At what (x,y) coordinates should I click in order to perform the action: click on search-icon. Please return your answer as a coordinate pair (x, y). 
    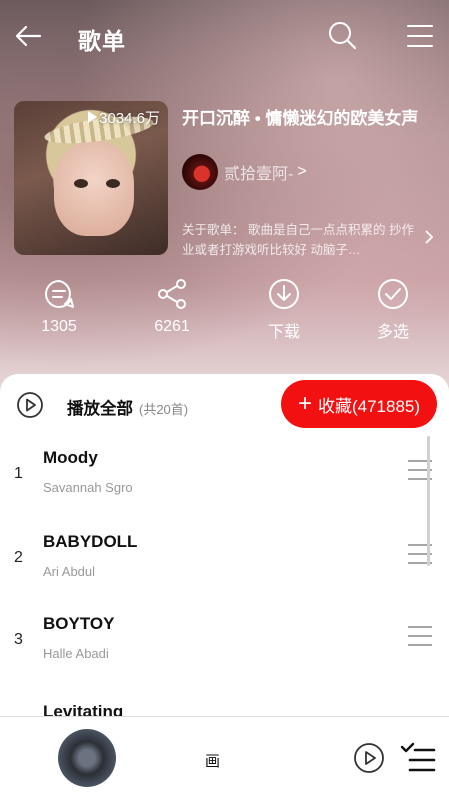
    Looking at the image, I should click on (342, 37).